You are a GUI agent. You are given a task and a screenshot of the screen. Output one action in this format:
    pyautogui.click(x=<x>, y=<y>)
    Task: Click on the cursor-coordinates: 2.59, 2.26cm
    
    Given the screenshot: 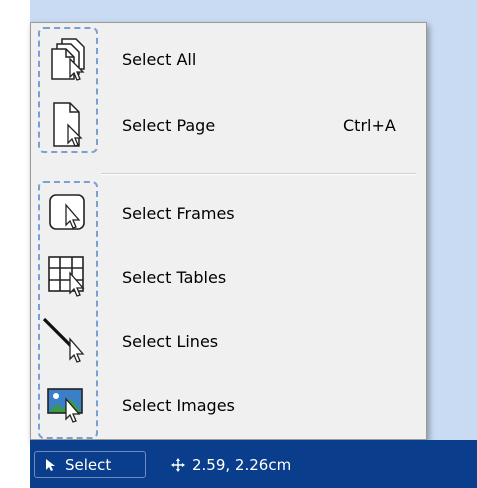 What is the action you would take?
    pyautogui.click(x=230, y=464)
    